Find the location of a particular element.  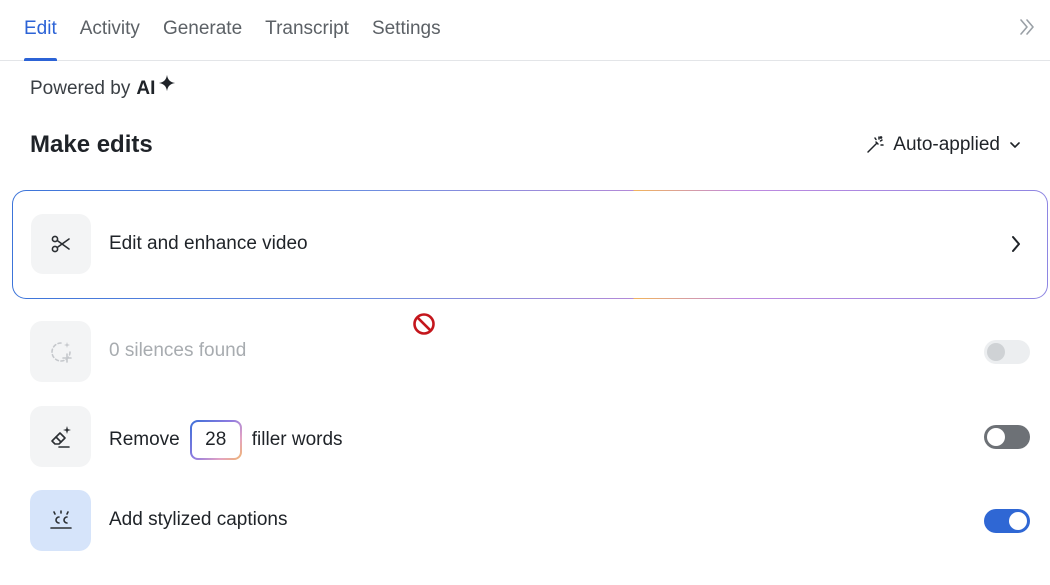

silences-label: 0 silences found is located at coordinates (178, 350).